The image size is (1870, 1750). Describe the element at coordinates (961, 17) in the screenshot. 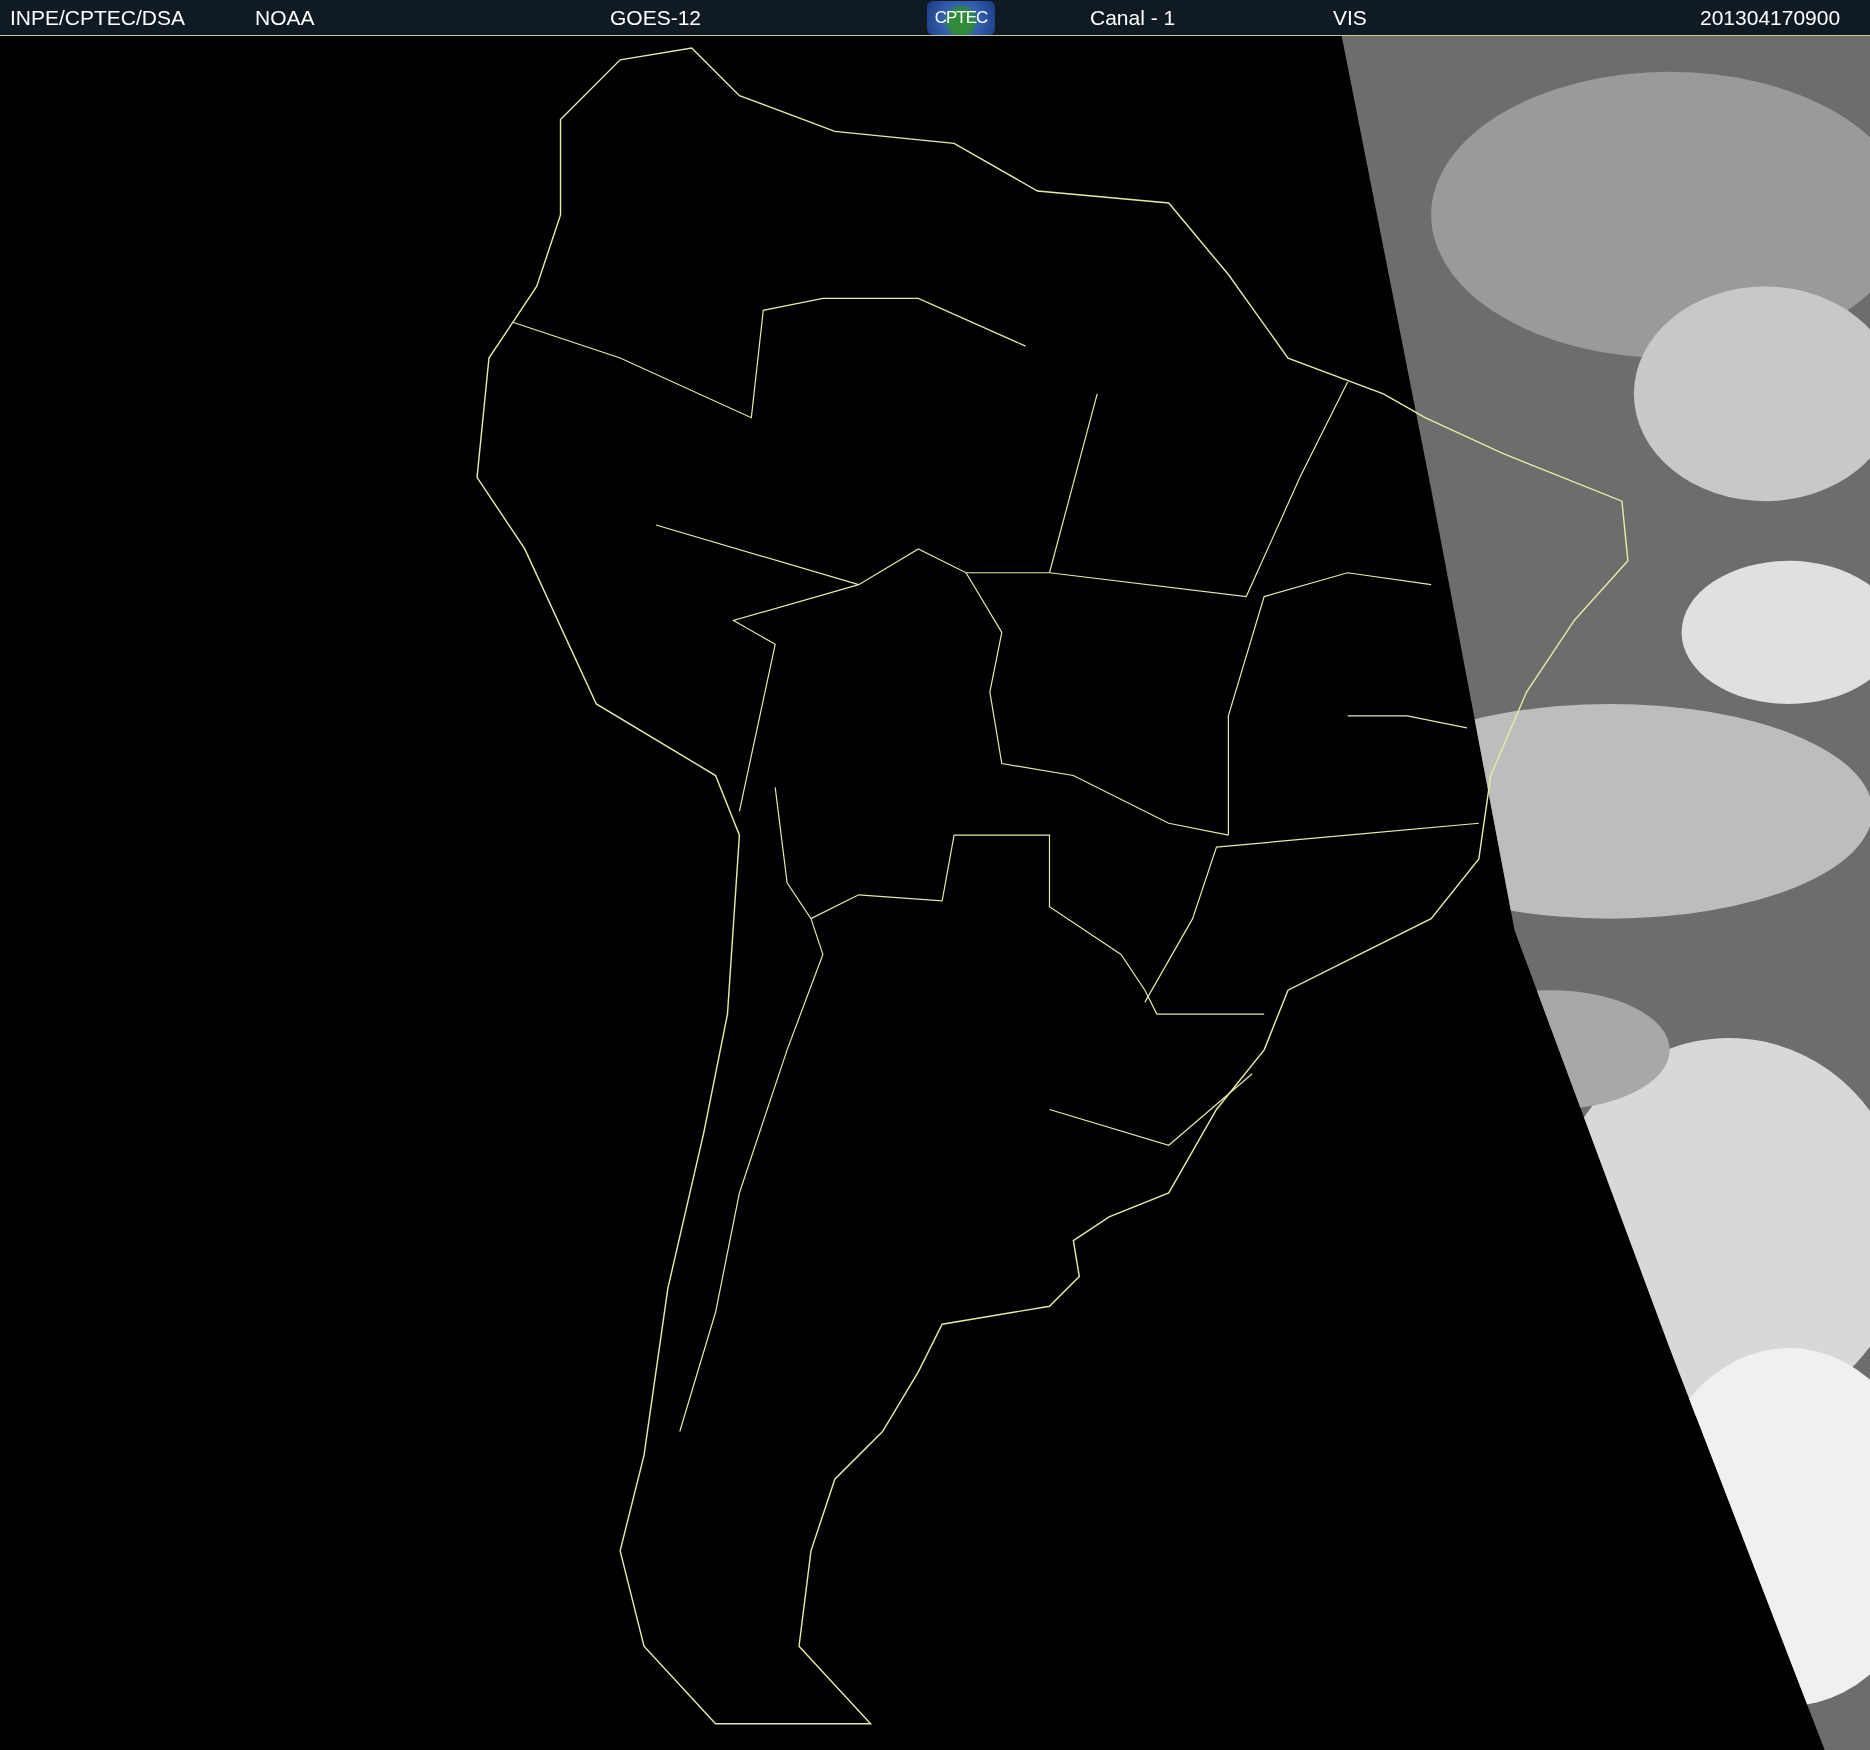

I see `logo: CPTEC` at that location.